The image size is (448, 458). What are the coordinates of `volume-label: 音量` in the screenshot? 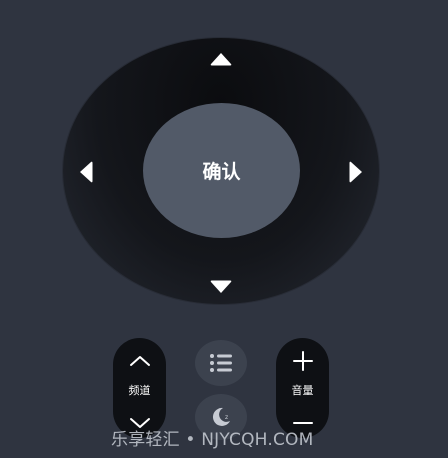 It's located at (302, 390).